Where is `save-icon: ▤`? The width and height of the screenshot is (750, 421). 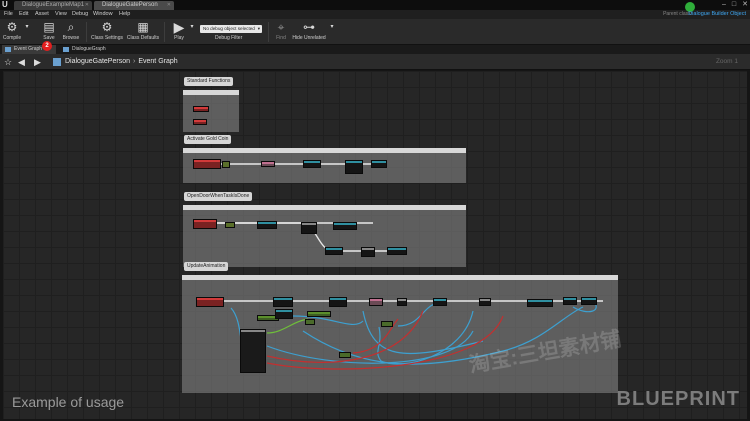
save-icon: ▤ is located at coordinates (49, 27).